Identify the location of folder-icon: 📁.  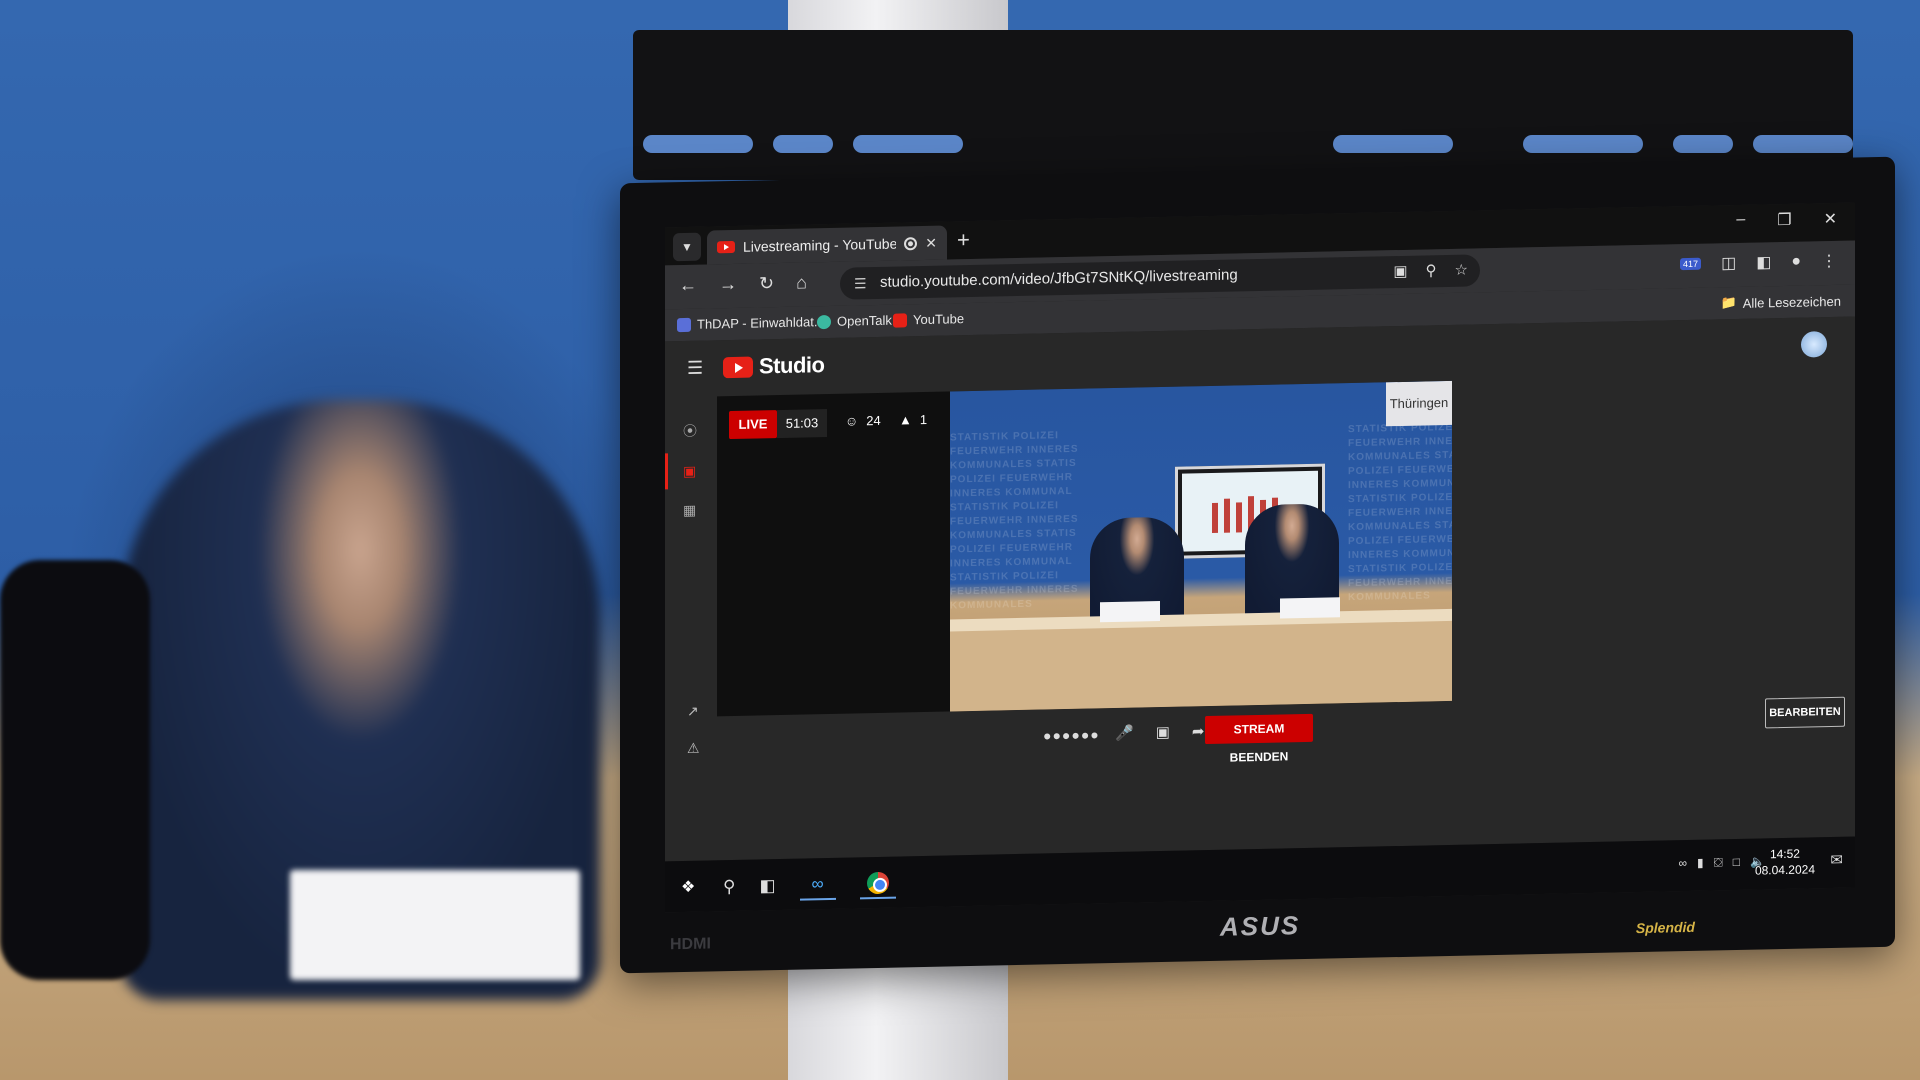
(1728, 302).